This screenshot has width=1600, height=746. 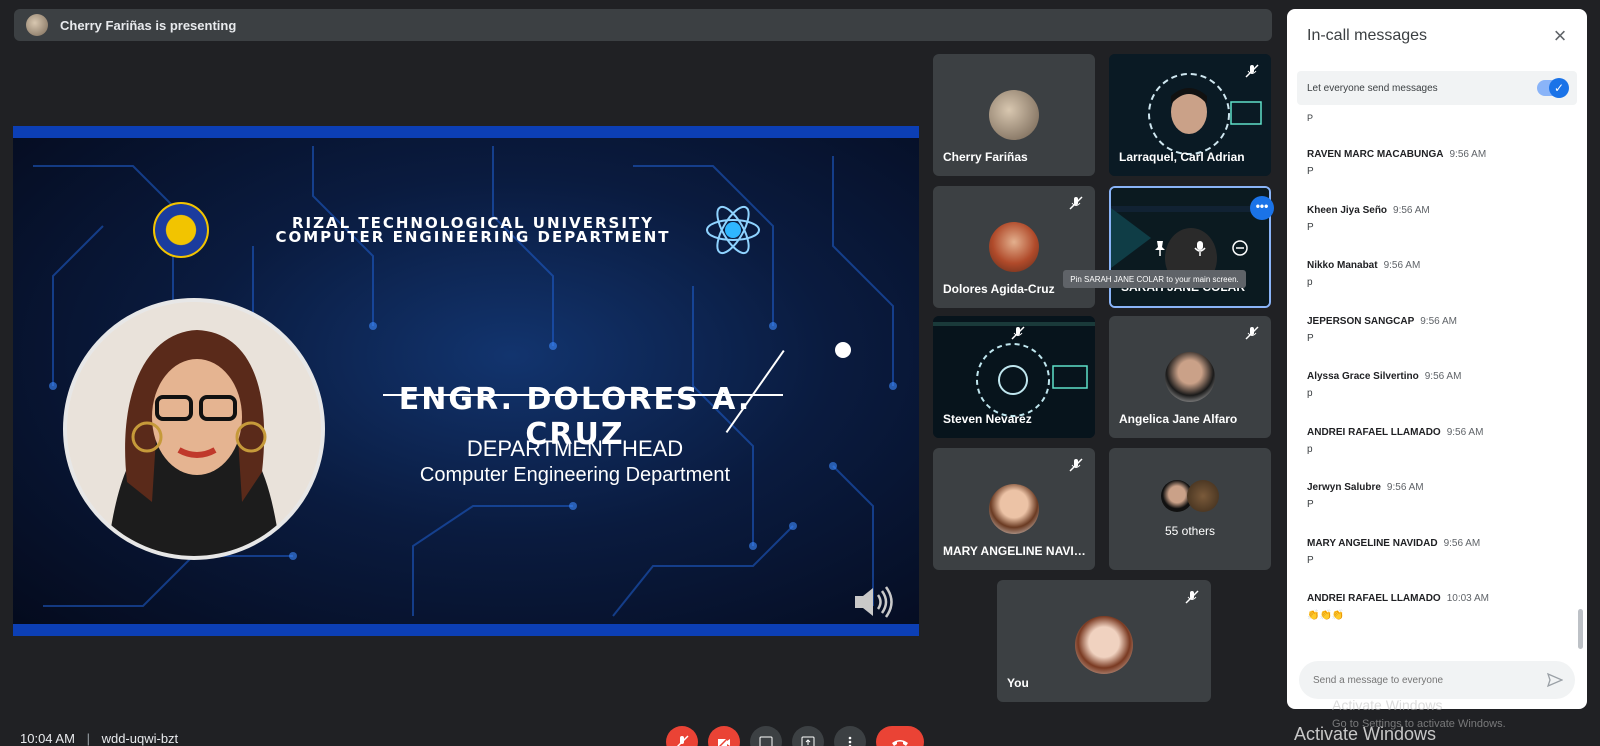 What do you see at coordinates (850, 741) in the screenshot?
I see `more-vert-icon` at bounding box center [850, 741].